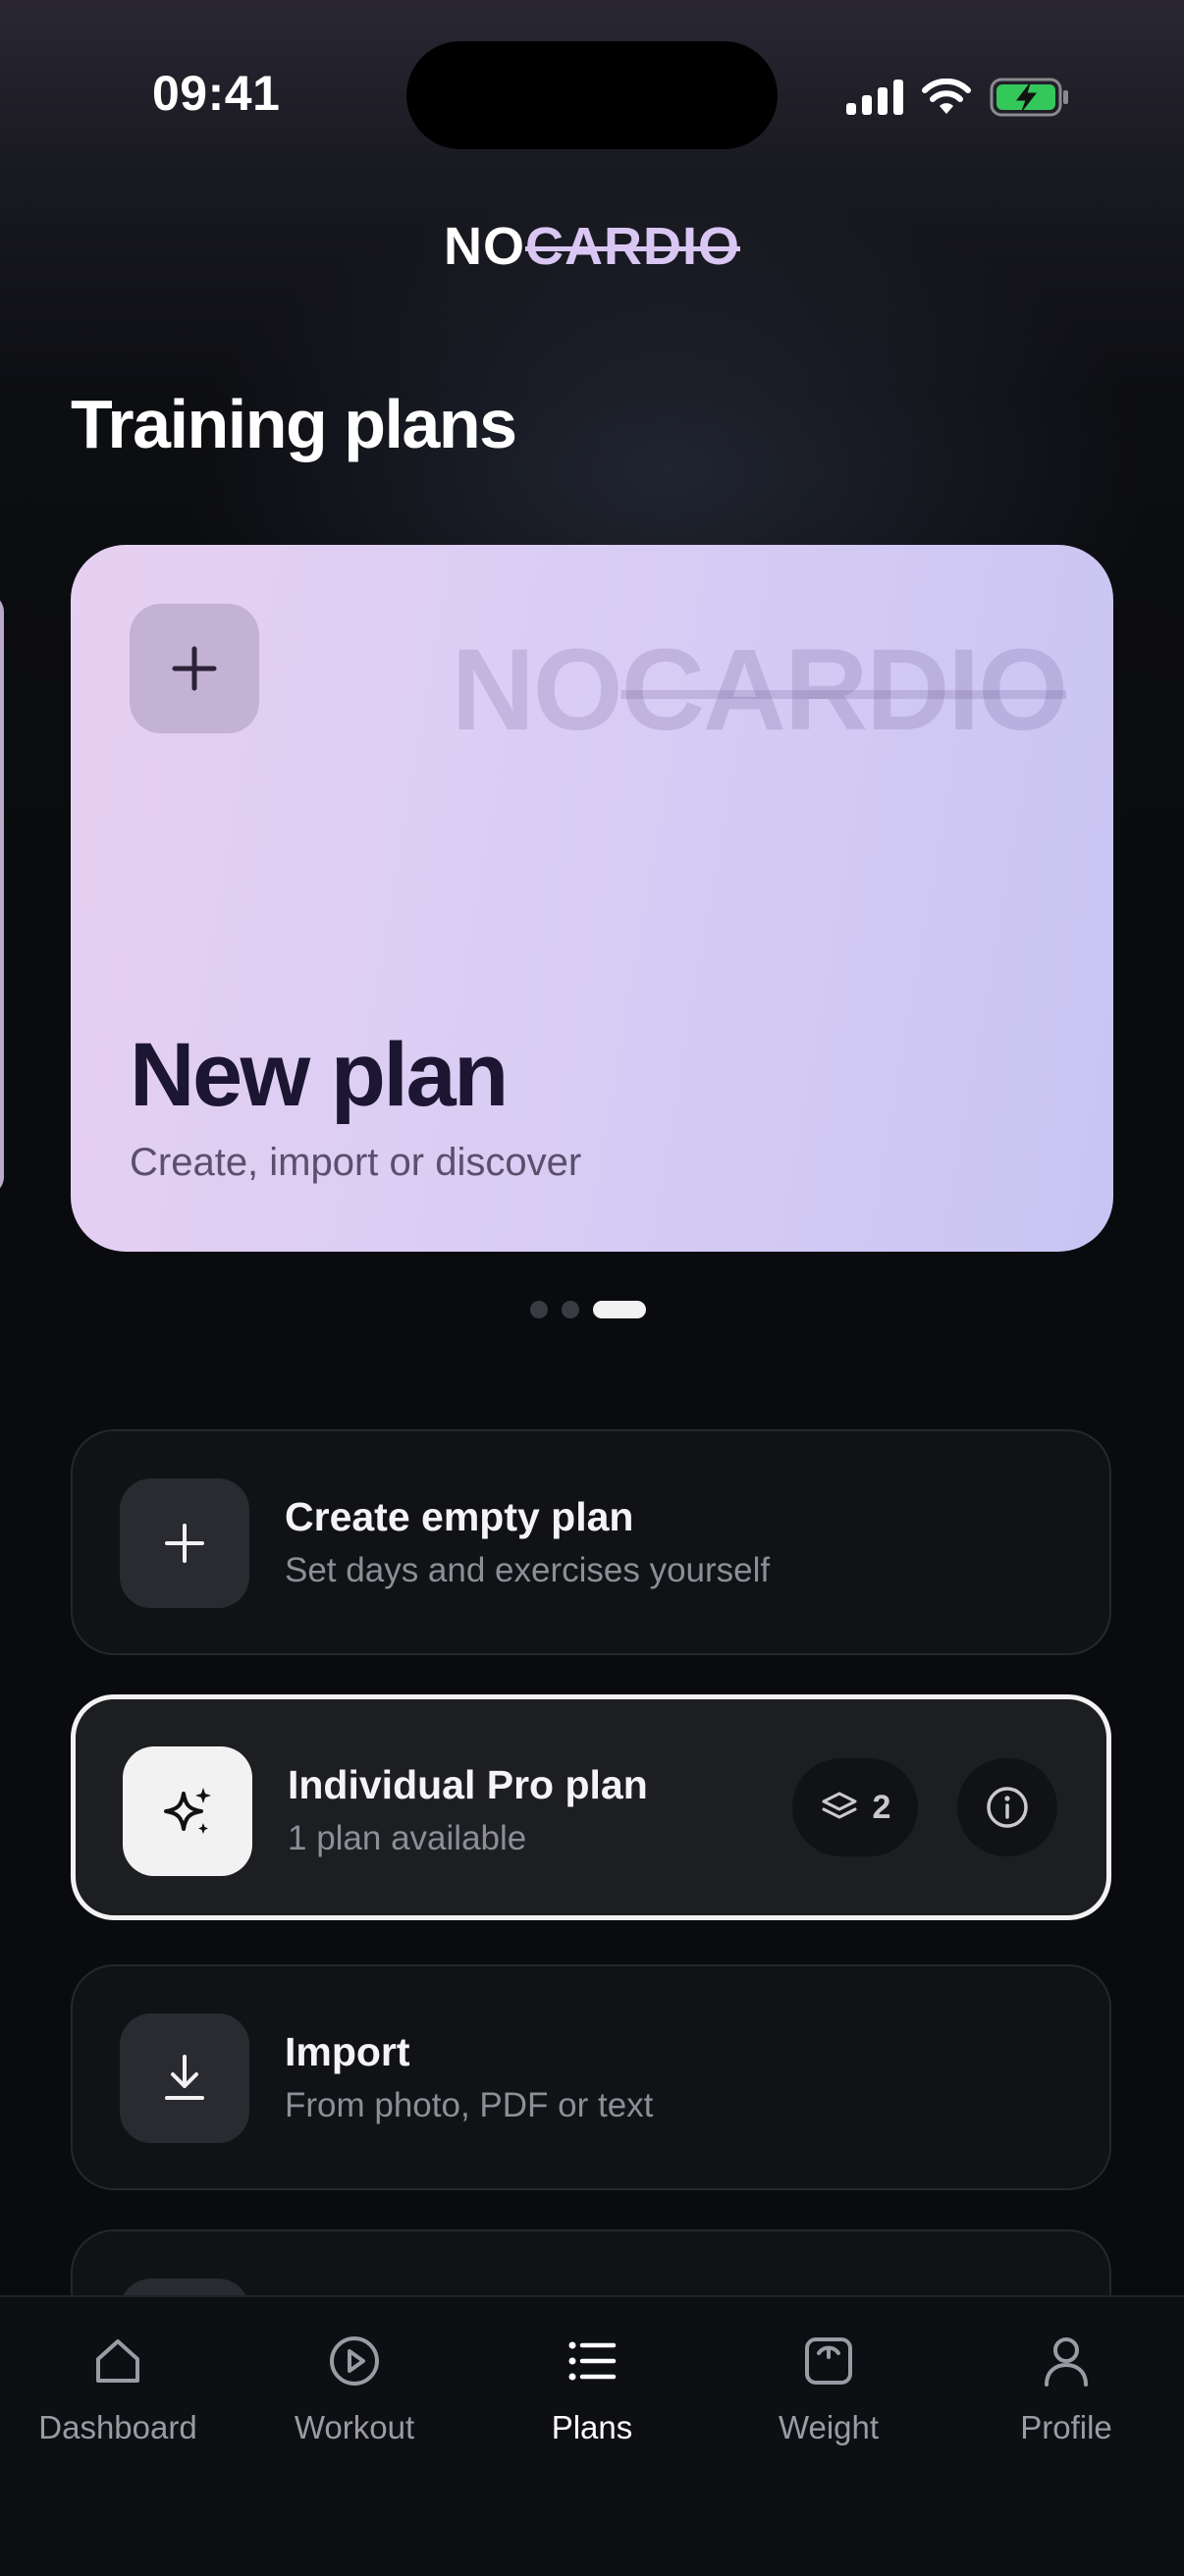 The image size is (1184, 2576). Describe the element at coordinates (407, 1838) in the screenshot. I see `option-subtitle: 1 plan available` at that location.